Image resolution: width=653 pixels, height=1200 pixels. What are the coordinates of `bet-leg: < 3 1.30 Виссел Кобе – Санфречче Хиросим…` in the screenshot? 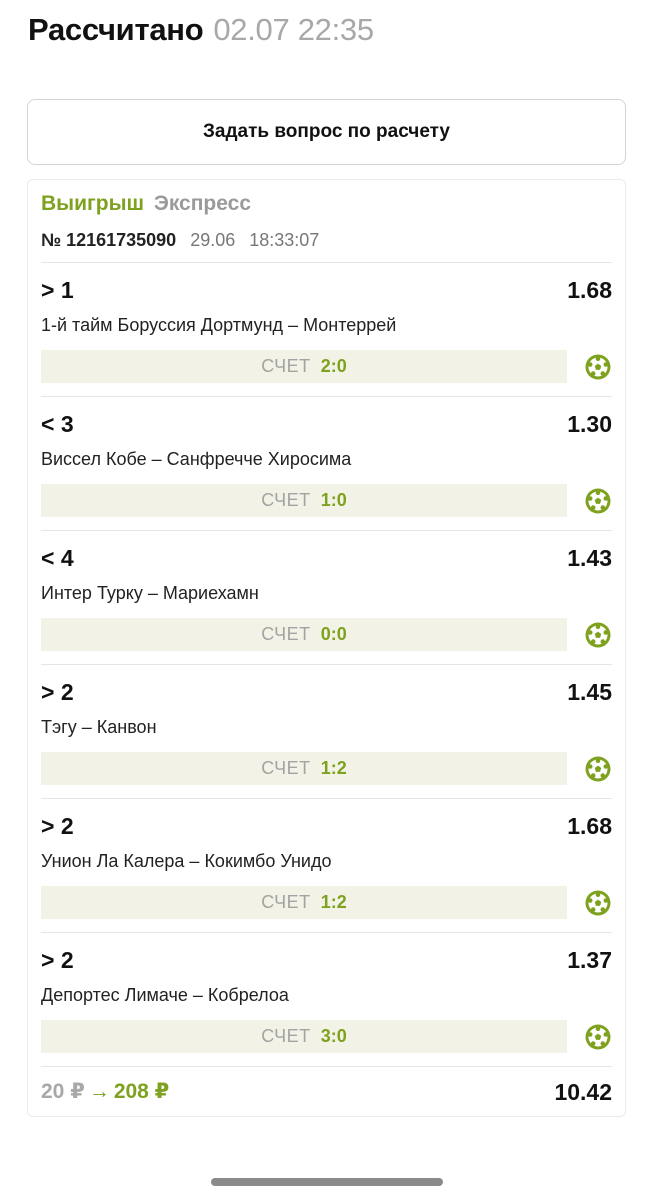 It's located at (326, 463).